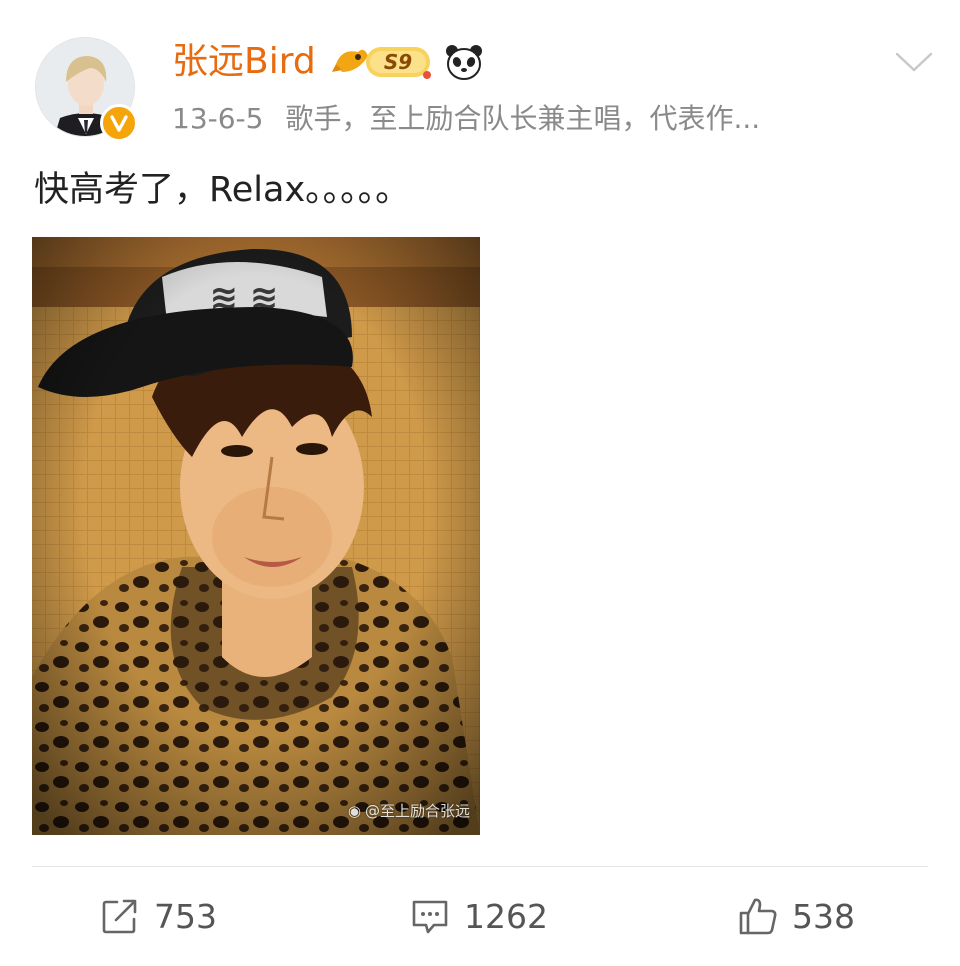 Image resolution: width=960 pixels, height=966 pixels. Describe the element at coordinates (398, 62) in the screenshot. I see `level-badge-text: S9` at that location.